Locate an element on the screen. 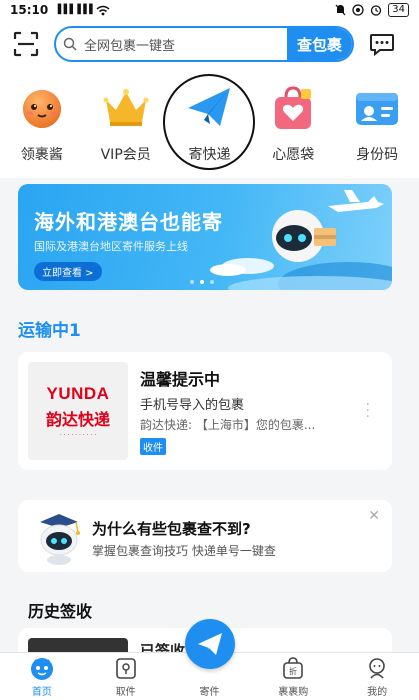 Image resolution: width=419 pixels, height=700 pixels. tip-card: 为什么有些包裹查不到? 掌握包裹查询技巧 快递单号一键查 ✕ is located at coordinates (205, 536).